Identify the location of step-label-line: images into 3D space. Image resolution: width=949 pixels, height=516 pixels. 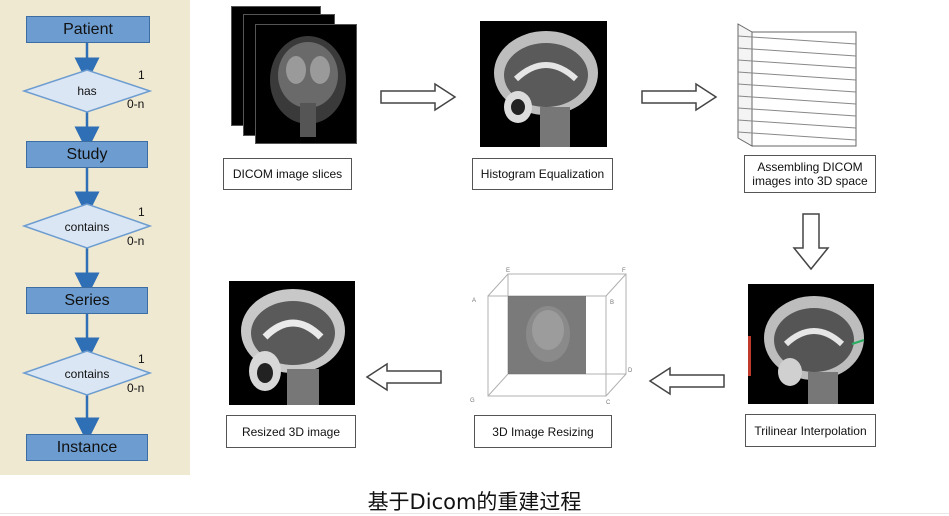
(810, 181).